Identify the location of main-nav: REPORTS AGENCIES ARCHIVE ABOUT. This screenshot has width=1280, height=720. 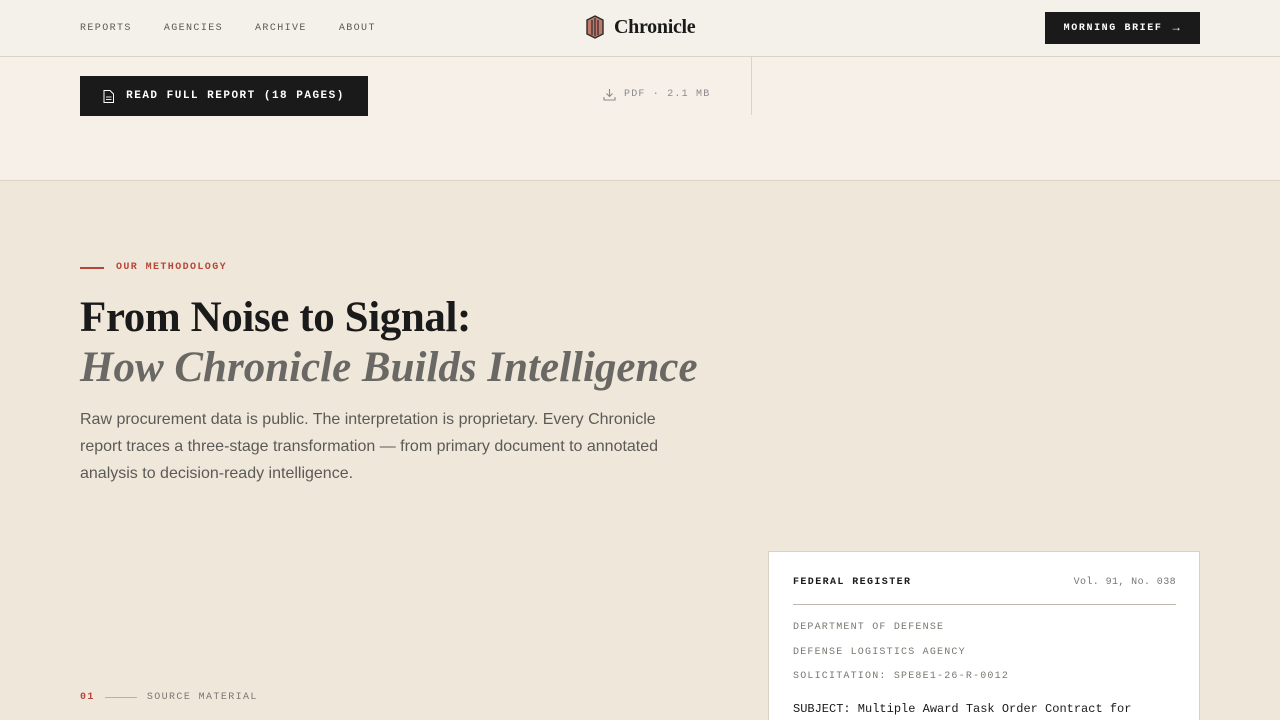
(244, 28).